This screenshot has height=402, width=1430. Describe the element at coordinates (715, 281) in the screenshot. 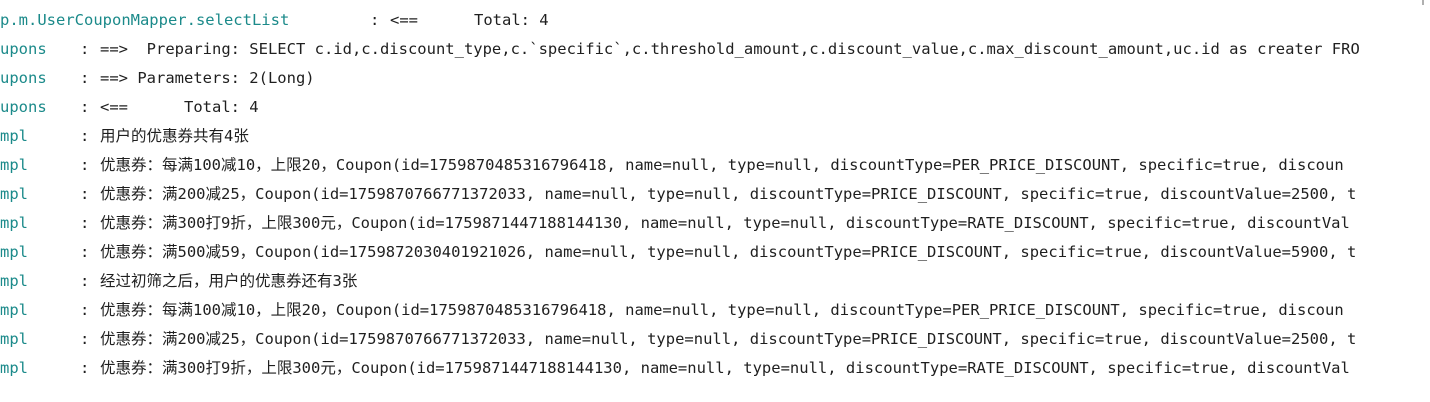

I see `log-line: mpl : 经过初筛之后，用户的优惠券还有3张` at that location.